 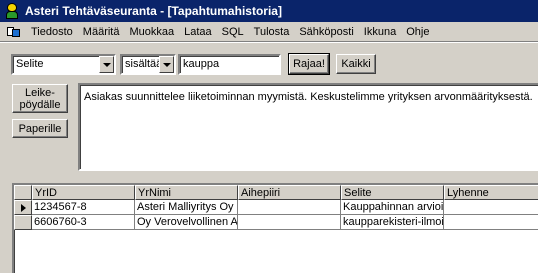 What do you see at coordinates (83, 222) in the screenshot?
I see `cell-yrid: 6606760-3` at bounding box center [83, 222].